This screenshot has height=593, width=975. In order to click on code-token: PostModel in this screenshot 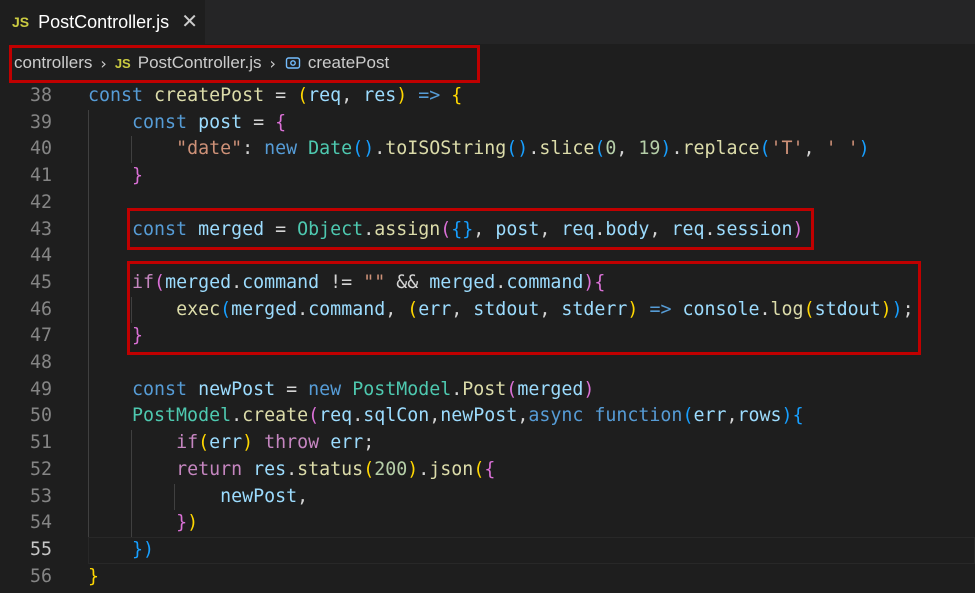, I will do `click(402, 389)`.